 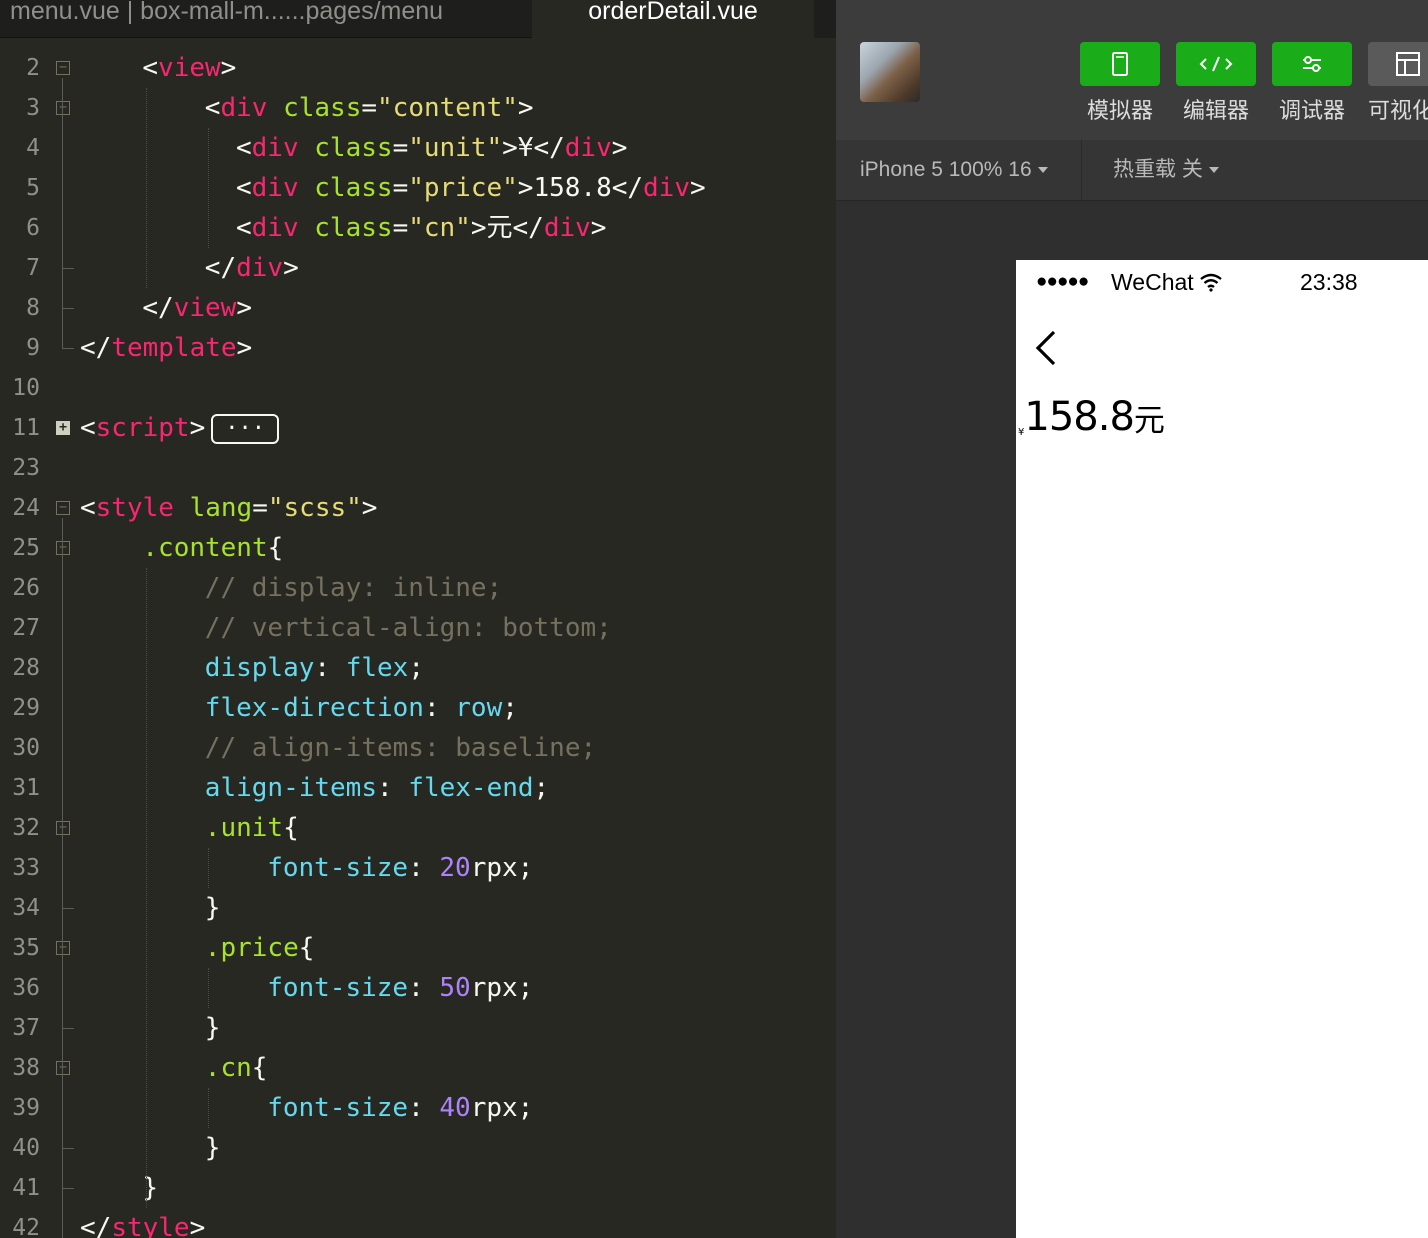 I want to click on code-text: }, so click(x=150, y=1188).